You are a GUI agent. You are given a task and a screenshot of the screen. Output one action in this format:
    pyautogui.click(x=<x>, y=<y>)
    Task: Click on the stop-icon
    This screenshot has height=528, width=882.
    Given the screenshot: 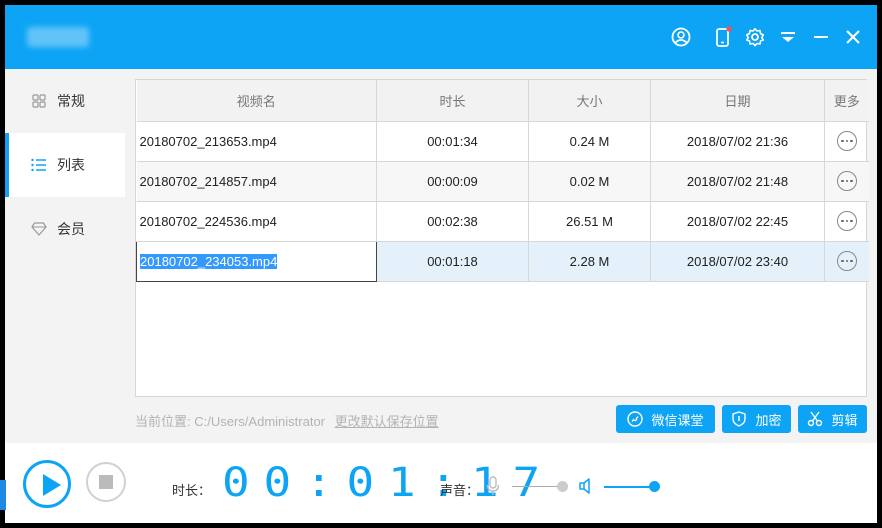 What is the action you would take?
    pyautogui.click(x=106, y=482)
    